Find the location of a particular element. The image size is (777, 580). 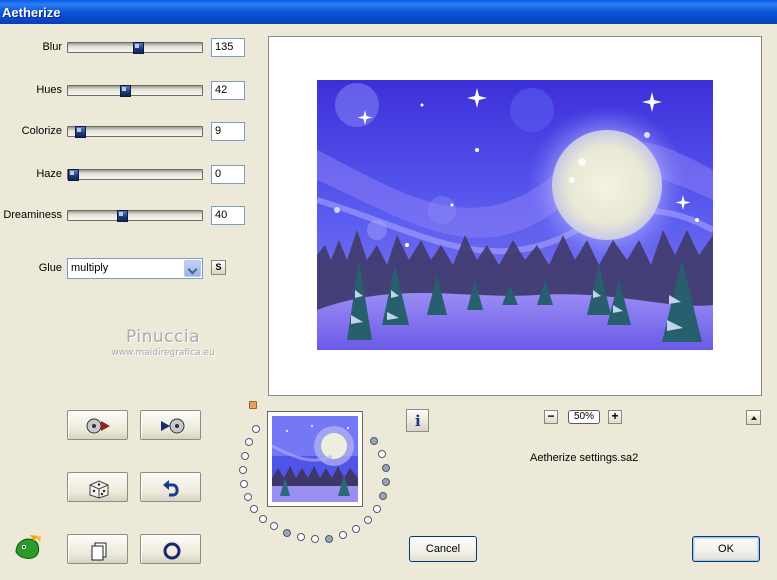

reset-button is located at coordinates (170, 549).